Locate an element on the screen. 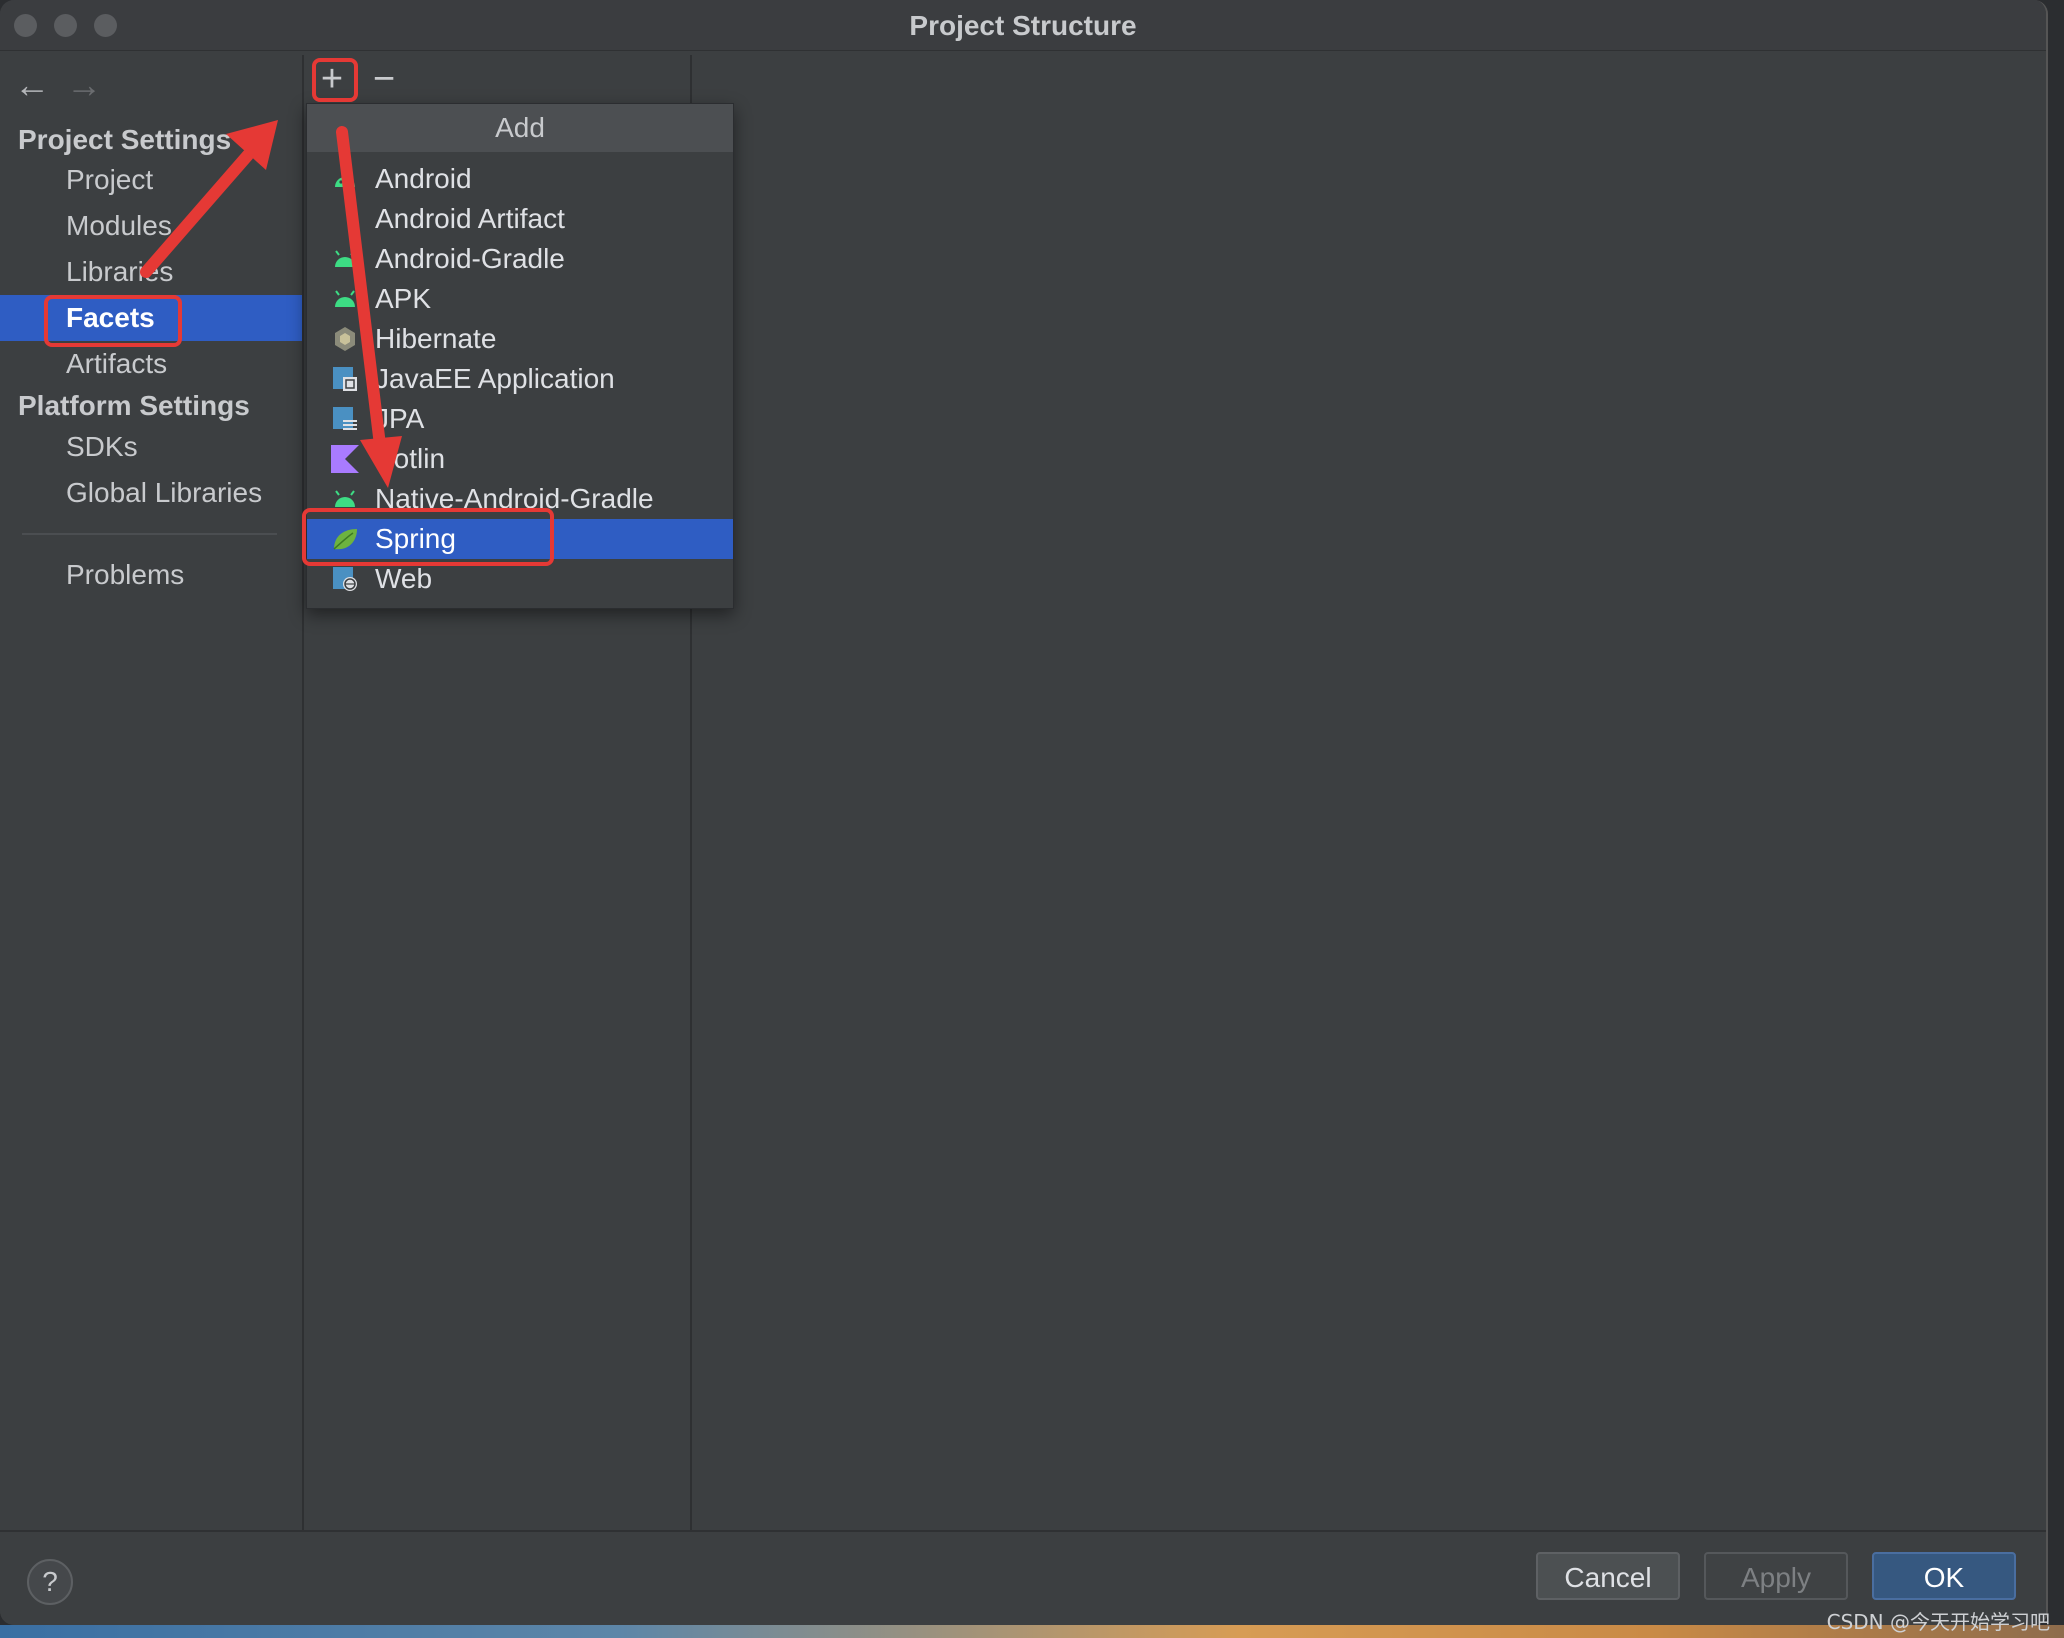 The width and height of the screenshot is (2064, 1638). arrow-to-add-button is located at coordinates (197, 213).